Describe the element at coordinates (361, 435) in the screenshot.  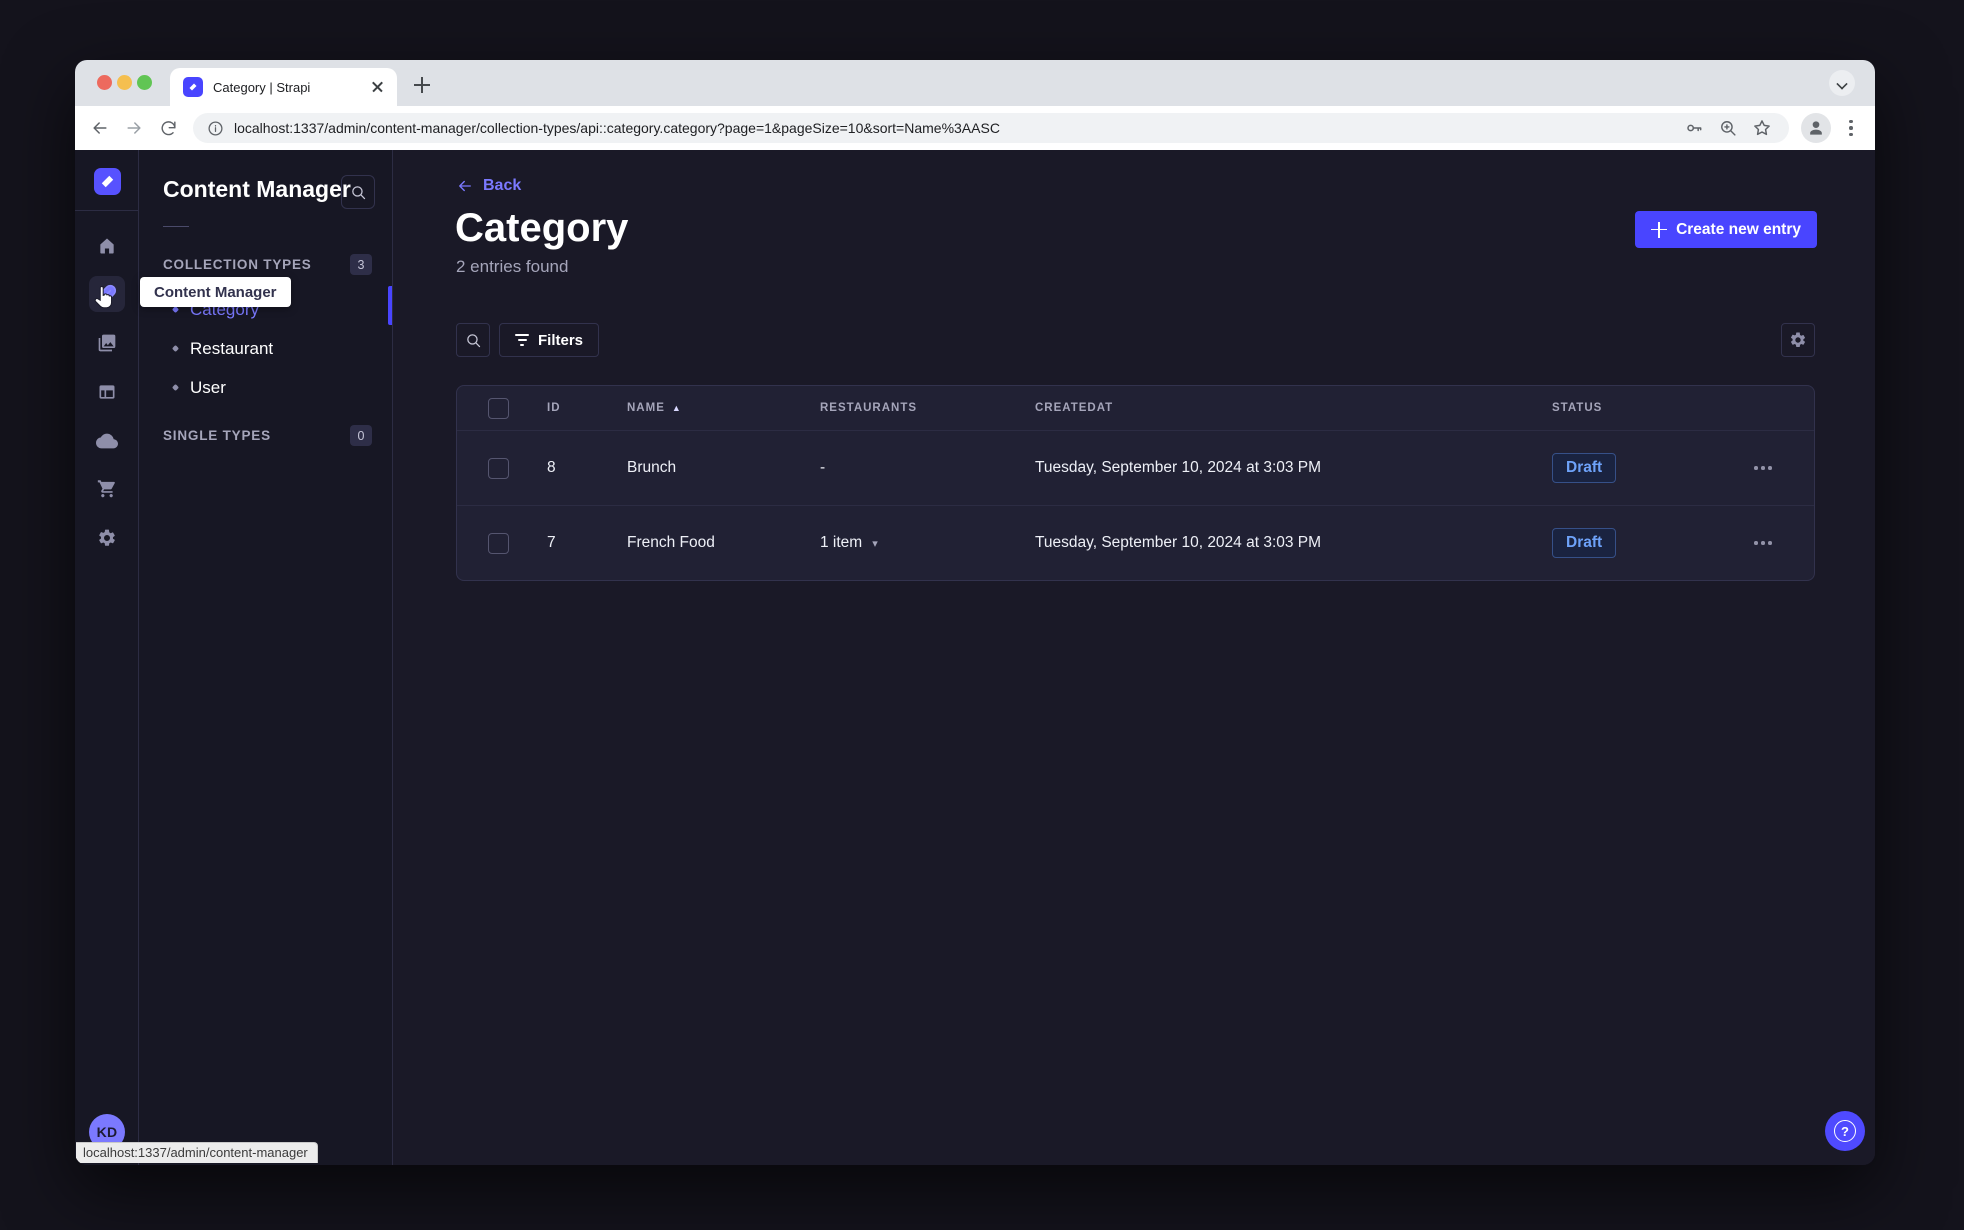
I see `single-types-count-badge: 0` at that location.